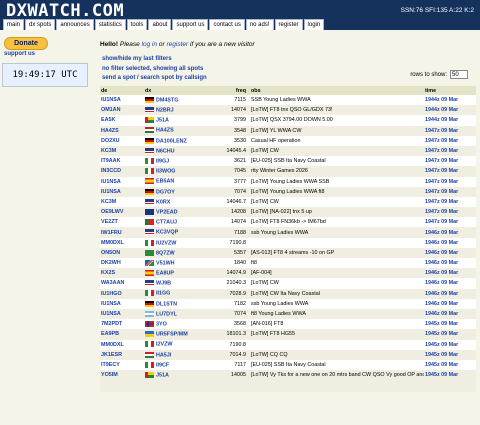  What do you see at coordinates (227, 24) in the screenshot?
I see `nav-tab-contact-us: contact us` at bounding box center [227, 24].